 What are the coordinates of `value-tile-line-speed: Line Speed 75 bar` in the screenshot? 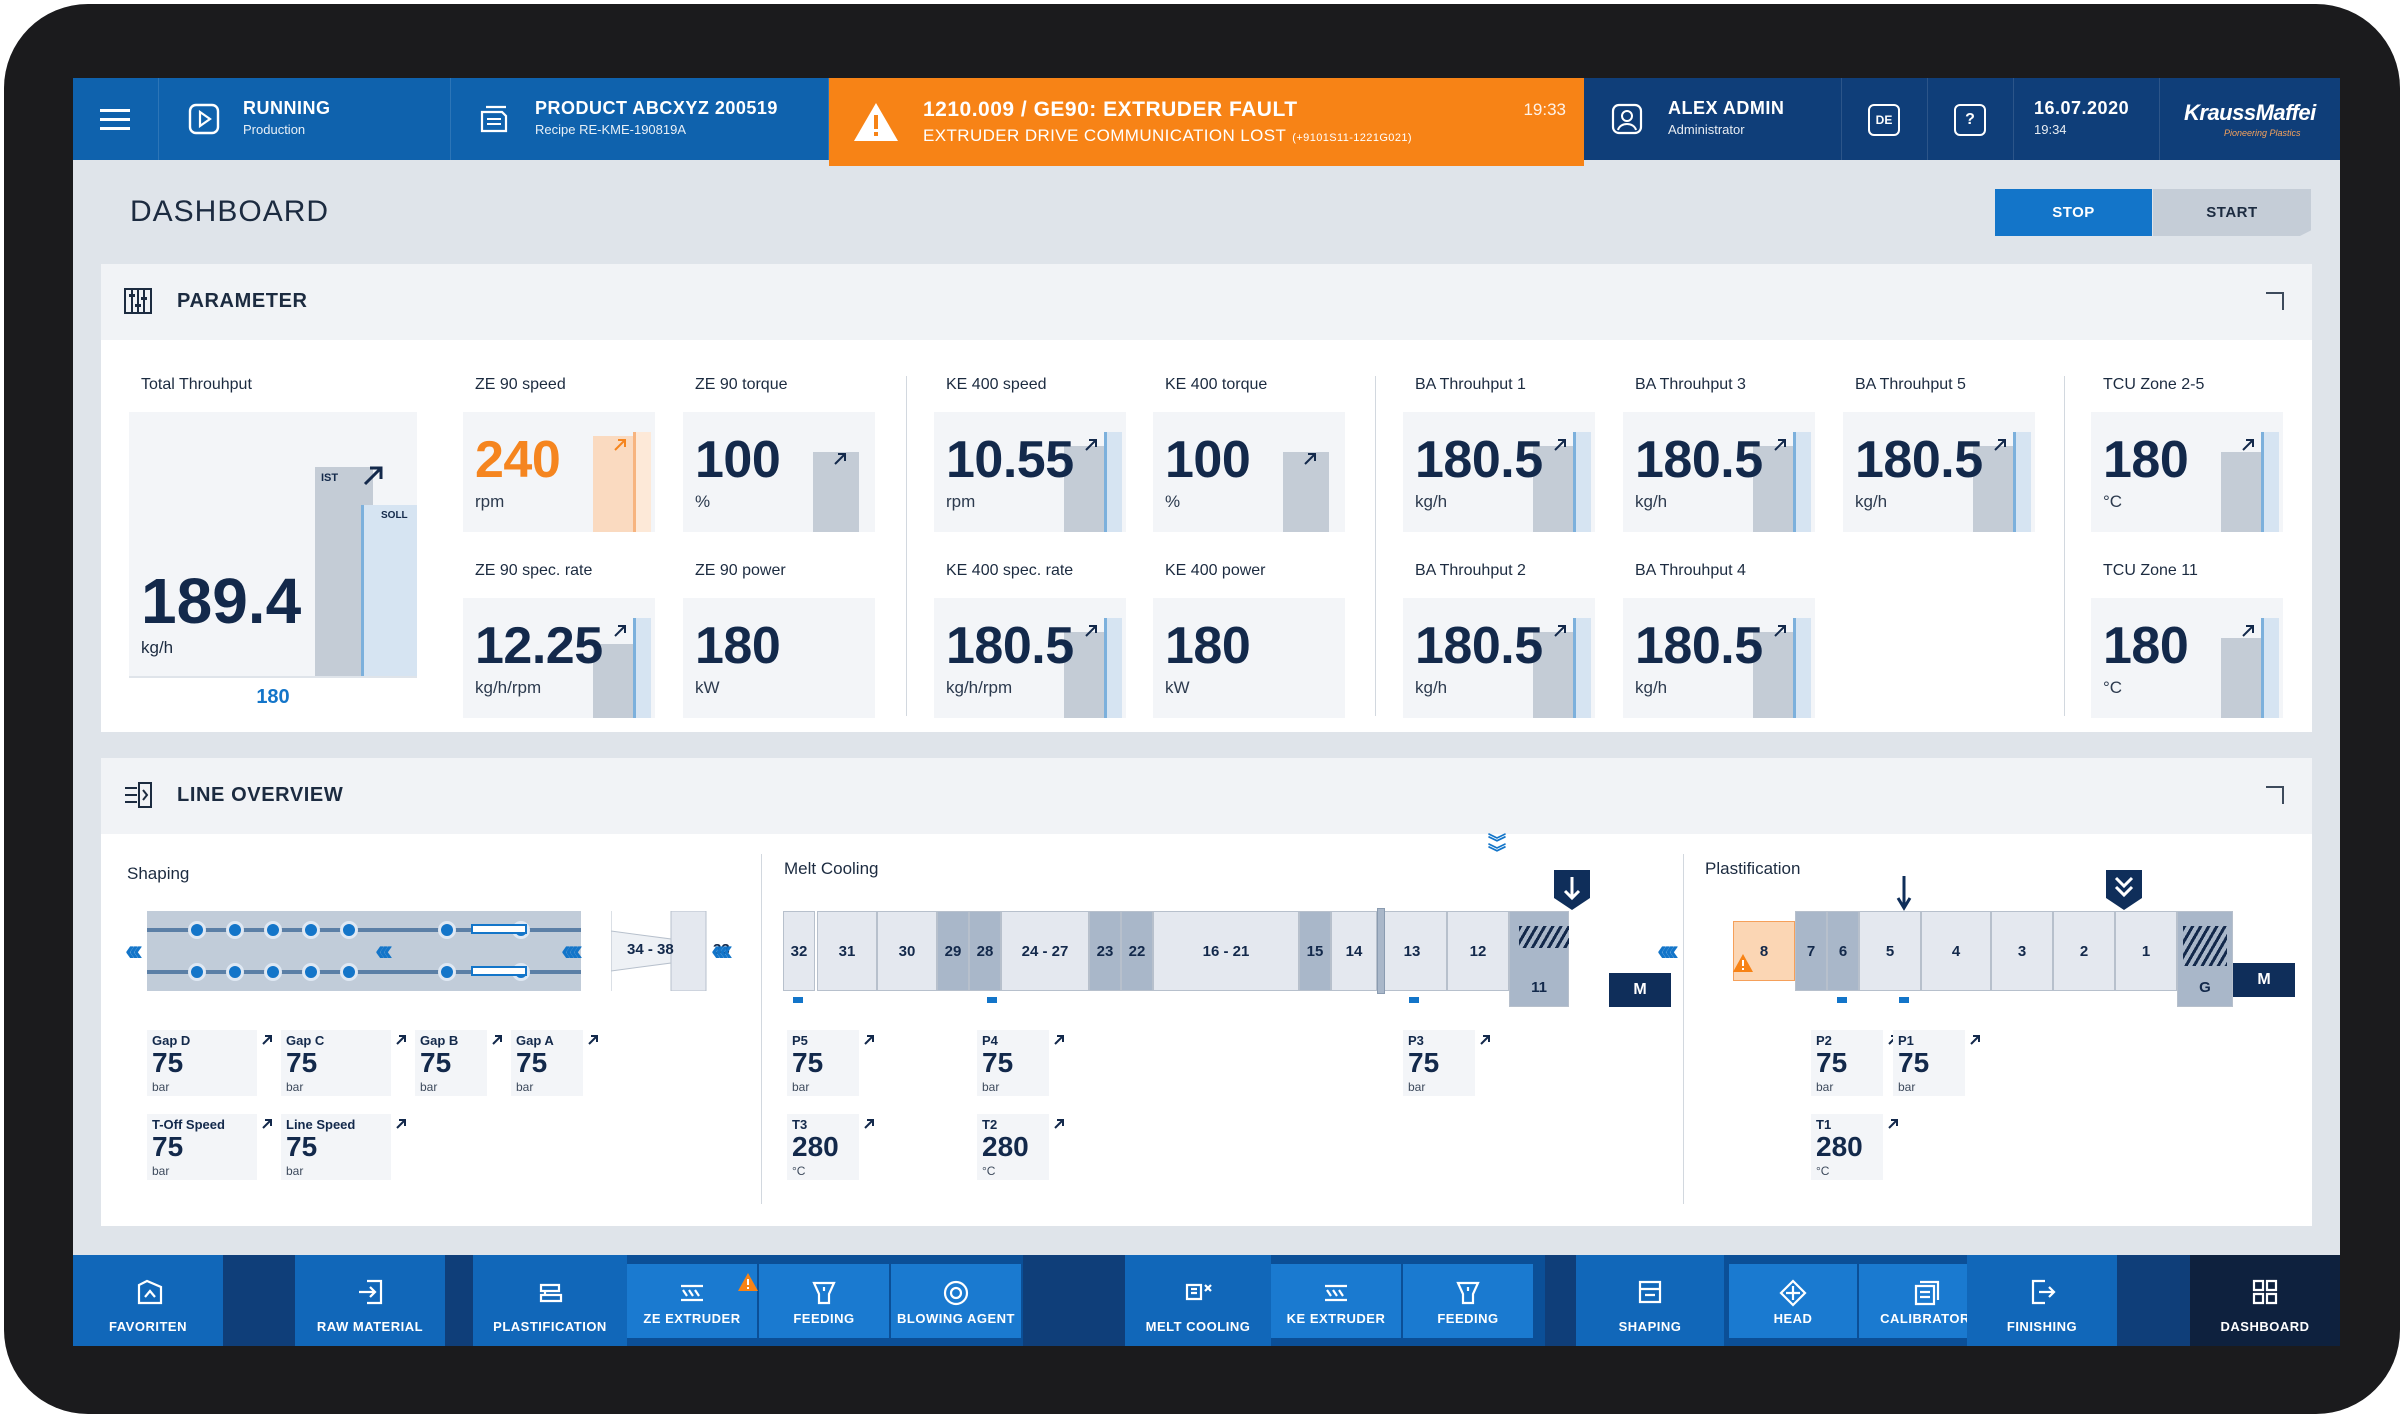 It's located at (343, 1147).